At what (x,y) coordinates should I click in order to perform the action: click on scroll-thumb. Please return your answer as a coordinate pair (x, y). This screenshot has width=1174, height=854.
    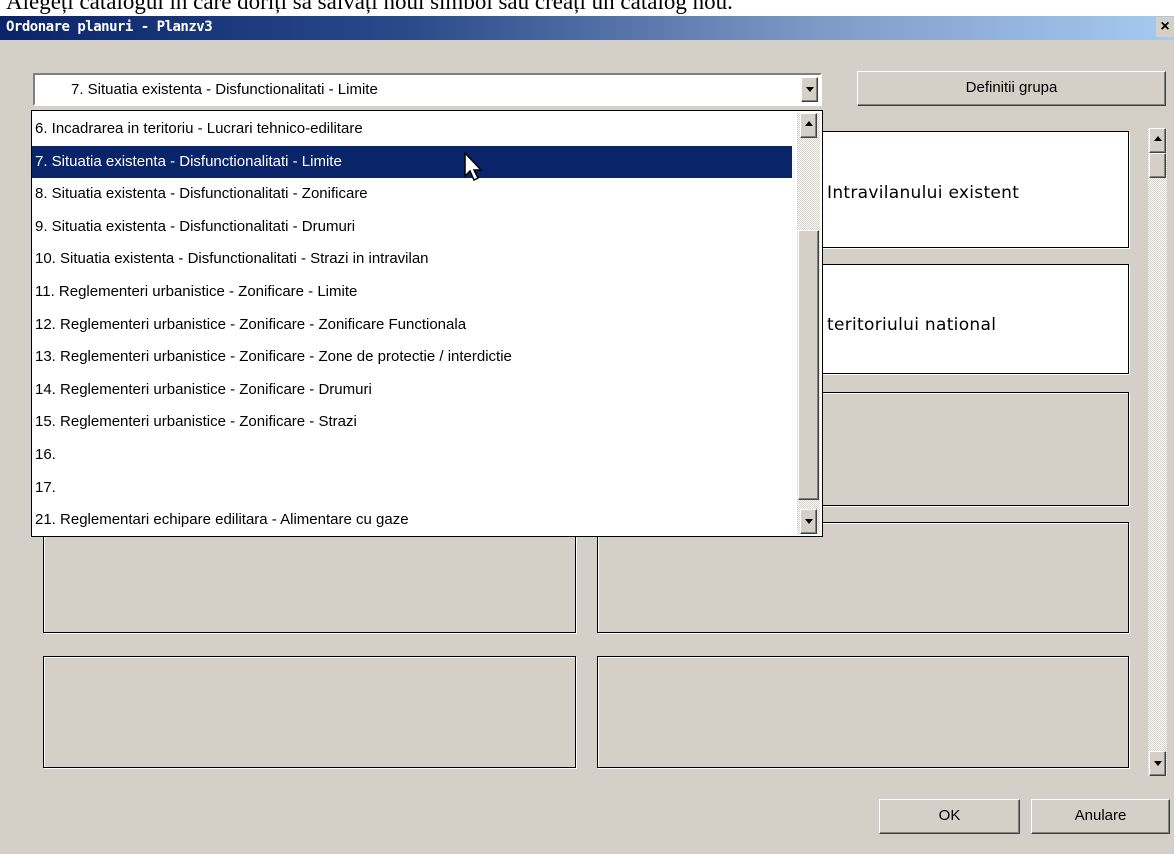
    Looking at the image, I should click on (1157, 165).